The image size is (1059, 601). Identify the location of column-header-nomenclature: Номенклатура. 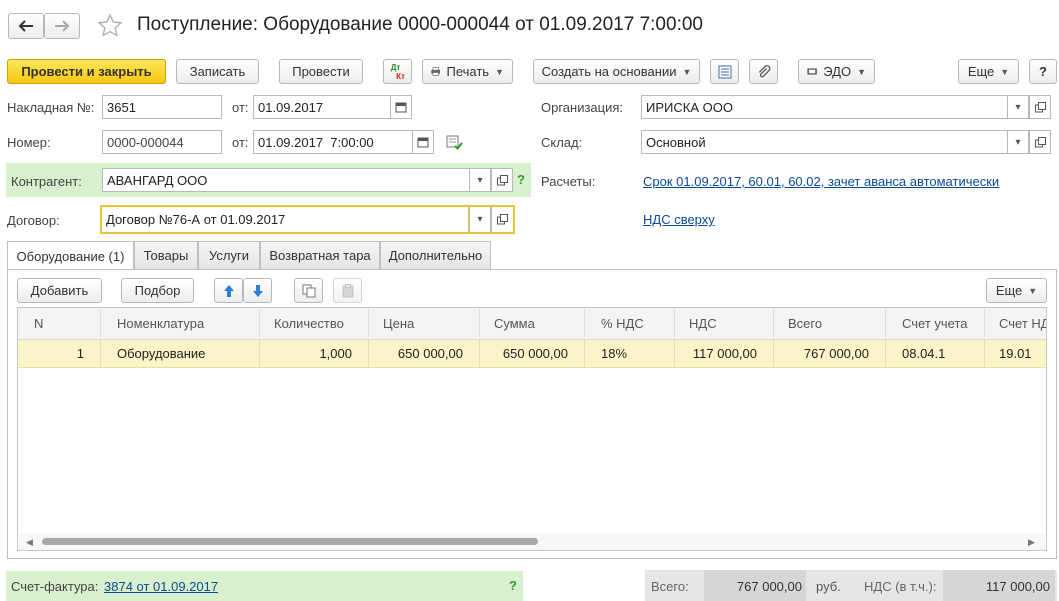
(180, 323).